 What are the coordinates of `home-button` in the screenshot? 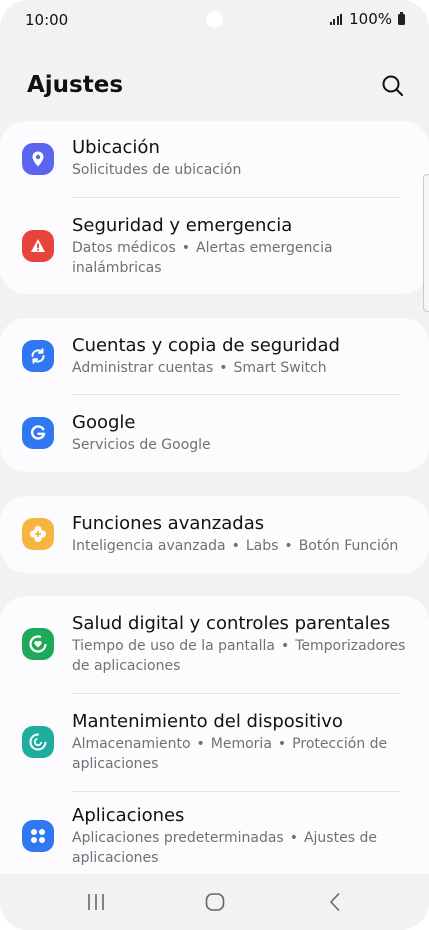 It's located at (215, 902).